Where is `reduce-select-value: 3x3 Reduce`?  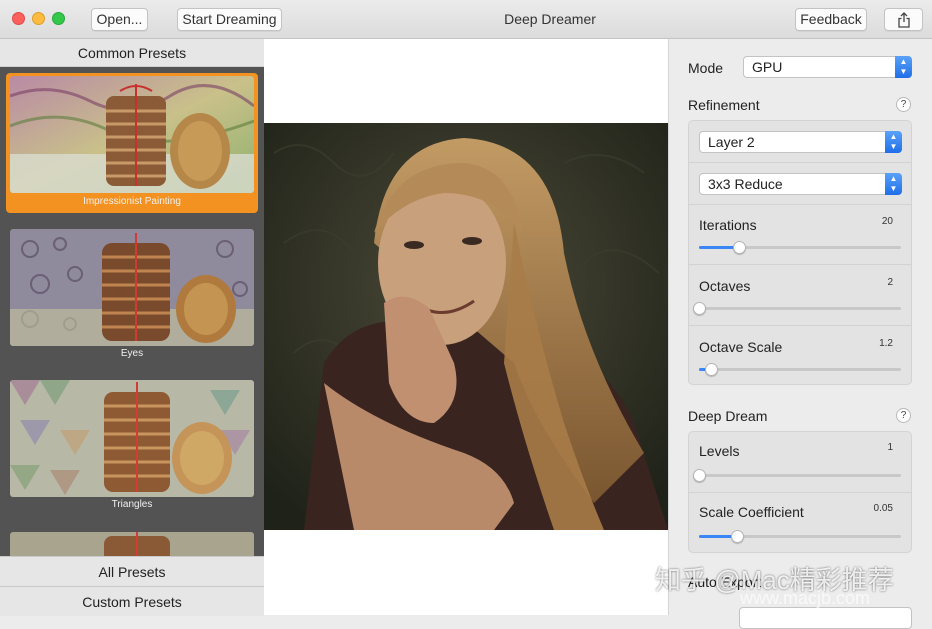
reduce-select-value: 3x3 Reduce is located at coordinates (745, 184).